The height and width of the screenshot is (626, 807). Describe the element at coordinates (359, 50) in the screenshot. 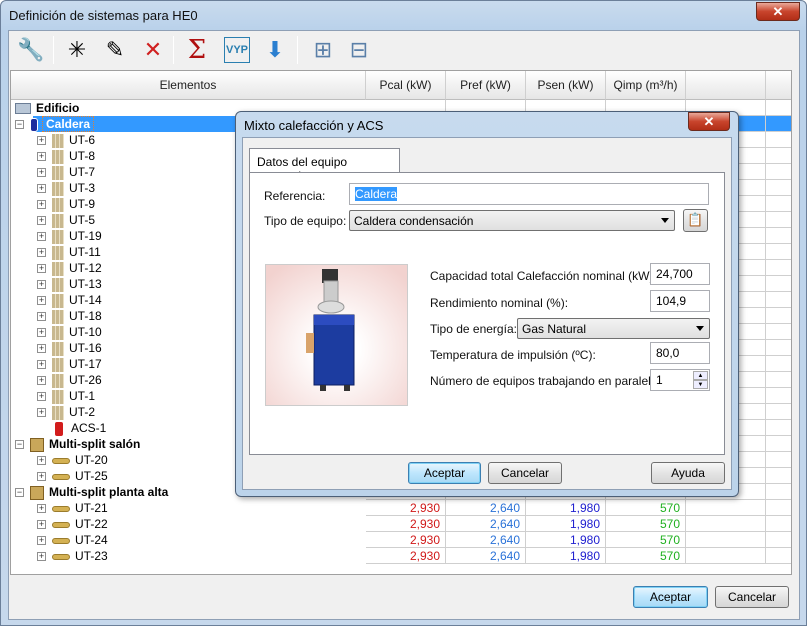

I see `collapse-all-button: ⊟` at that location.